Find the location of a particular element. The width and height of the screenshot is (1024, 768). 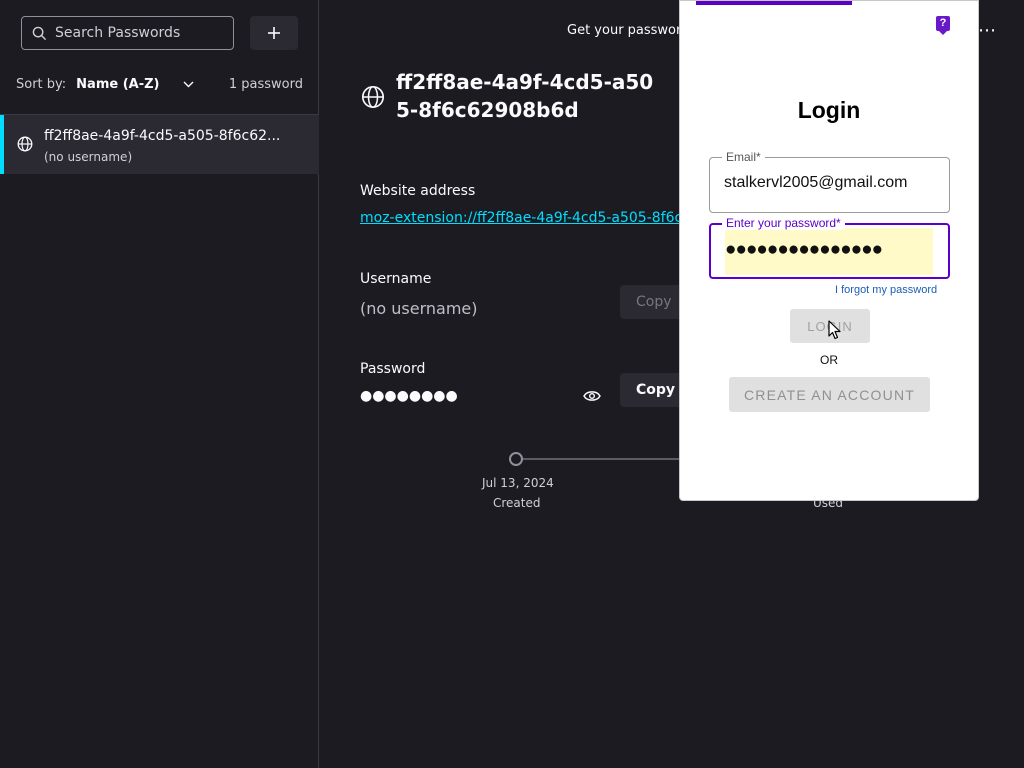

username-label: Username is located at coordinates (396, 279).